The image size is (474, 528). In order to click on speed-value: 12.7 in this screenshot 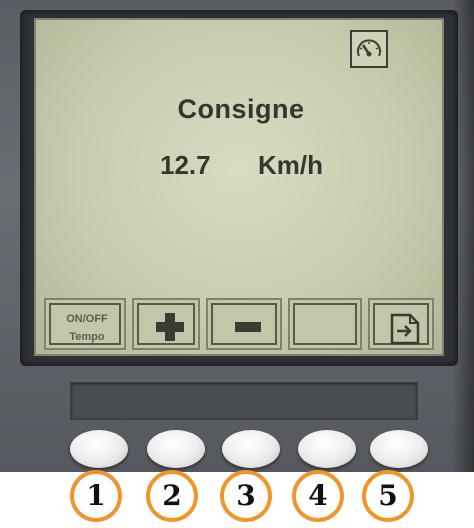, I will do `click(185, 165)`.